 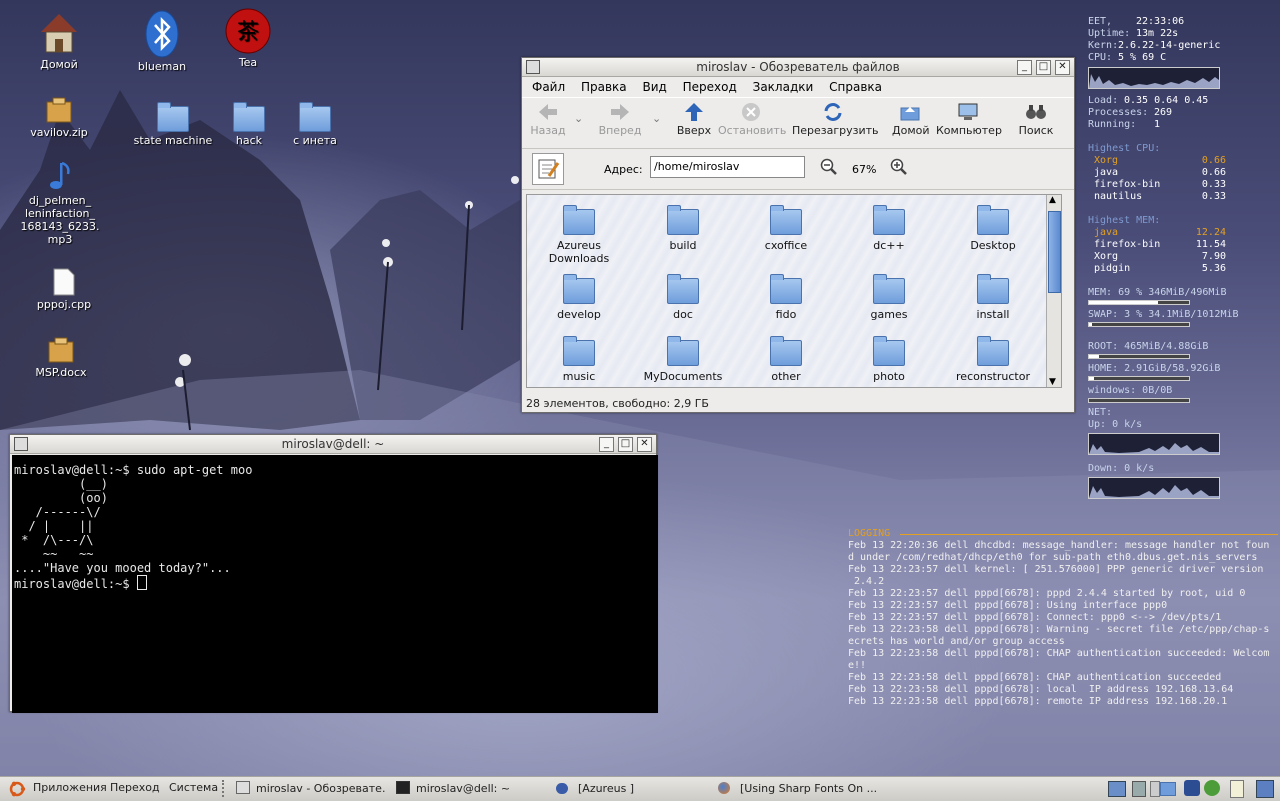 What do you see at coordinates (1212, 788) in the screenshot?
I see `pidgin-tray-icon` at bounding box center [1212, 788].